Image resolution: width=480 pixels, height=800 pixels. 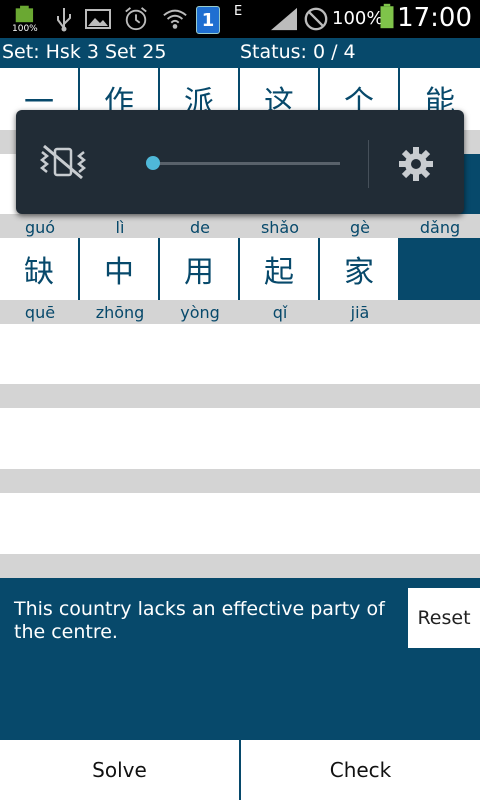 I want to click on pinyin-label: guó, so click(x=40, y=227).